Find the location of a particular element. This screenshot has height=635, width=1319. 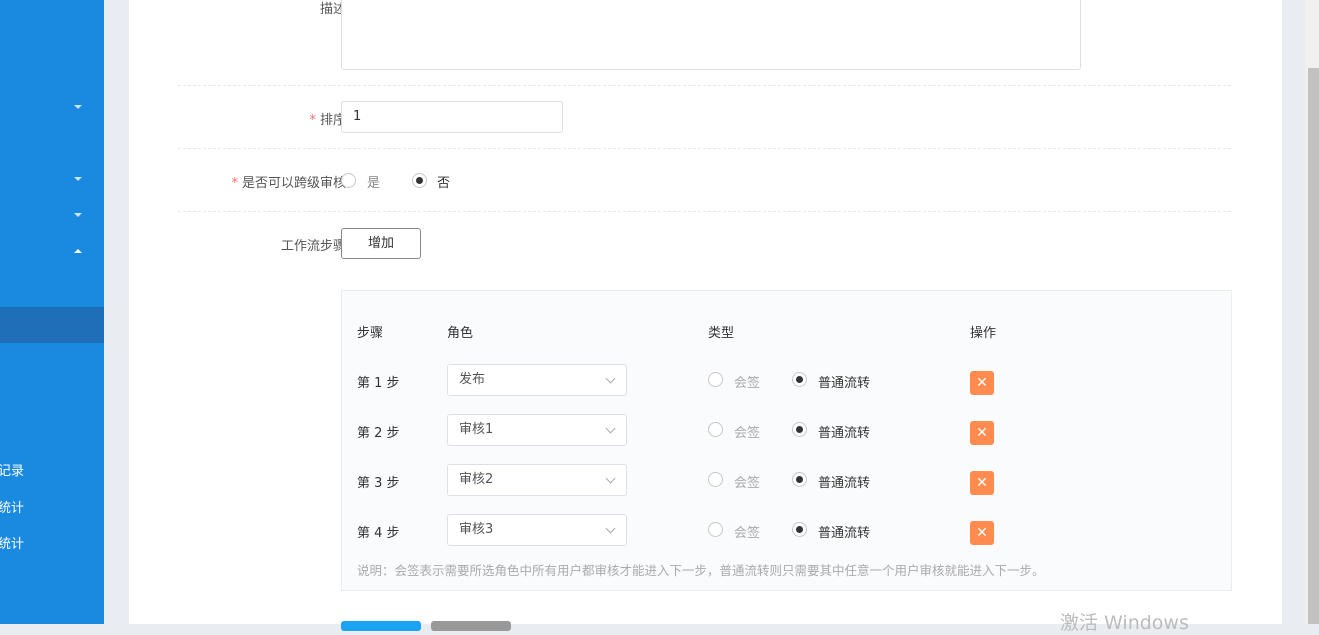

cross-no-label: 否 is located at coordinates (444, 183).